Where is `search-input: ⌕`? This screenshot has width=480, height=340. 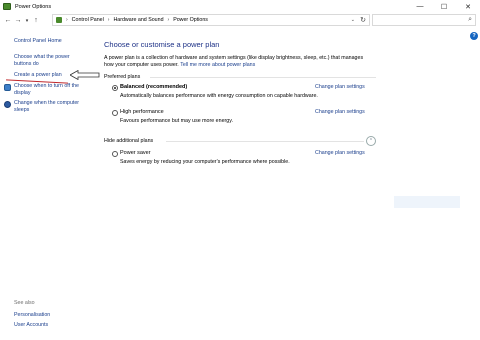 search-input: ⌕ is located at coordinates (424, 20).